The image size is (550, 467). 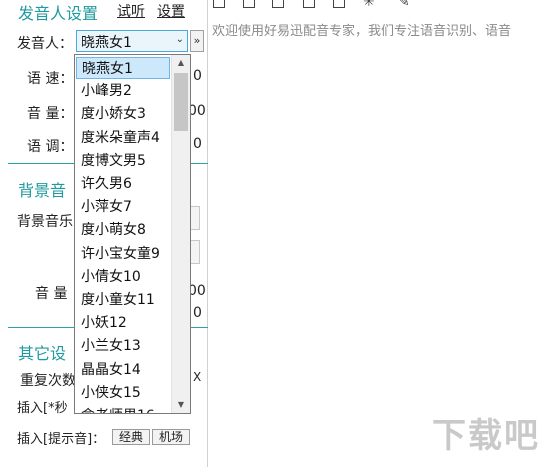 I want to click on speaker-select: 晓燕女1 ⌄, so click(x=132, y=41).